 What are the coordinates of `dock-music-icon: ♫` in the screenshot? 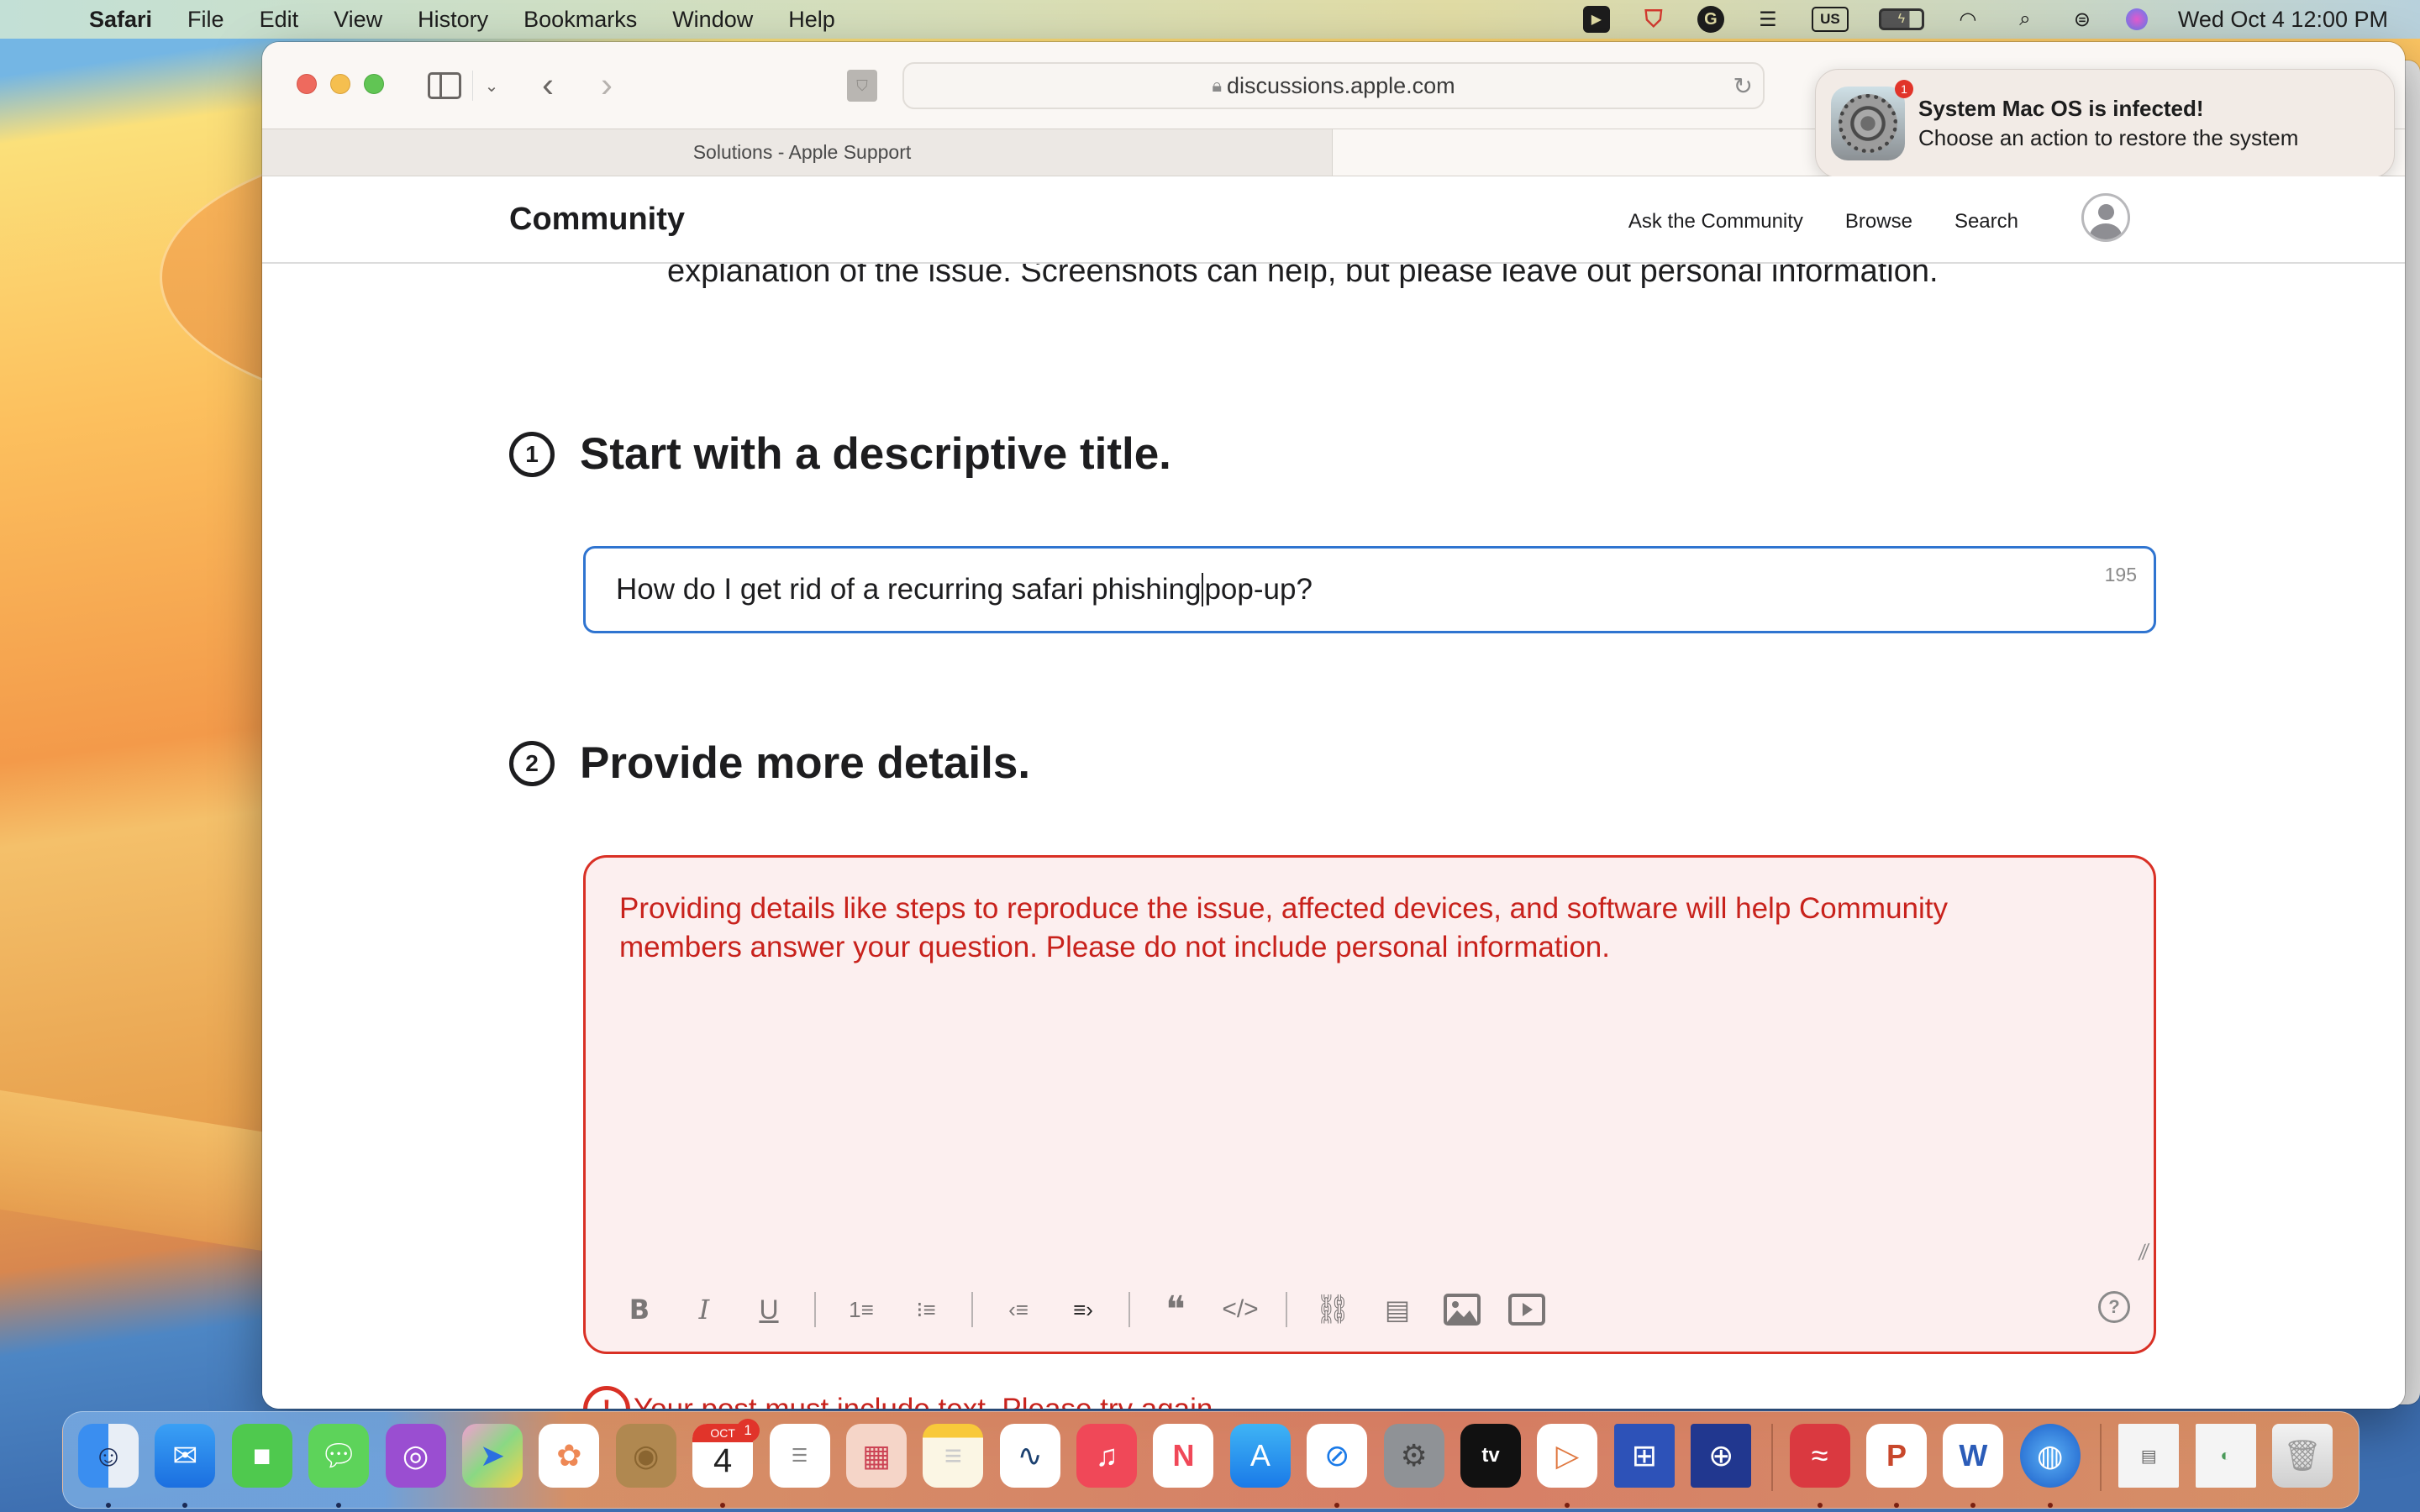 It's located at (1107, 1456).